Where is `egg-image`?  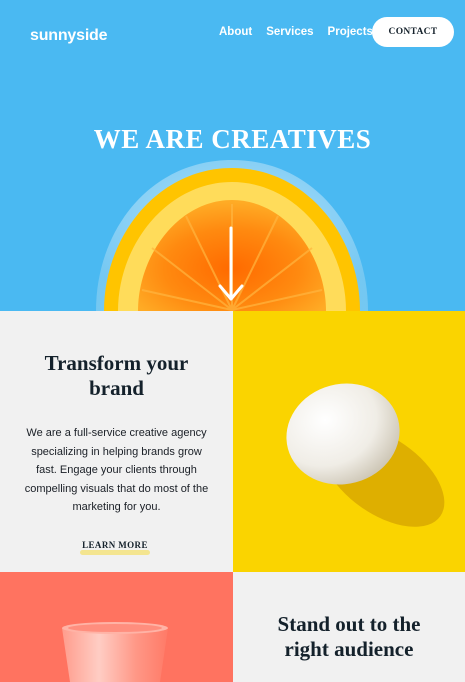 egg-image is located at coordinates (365, 455).